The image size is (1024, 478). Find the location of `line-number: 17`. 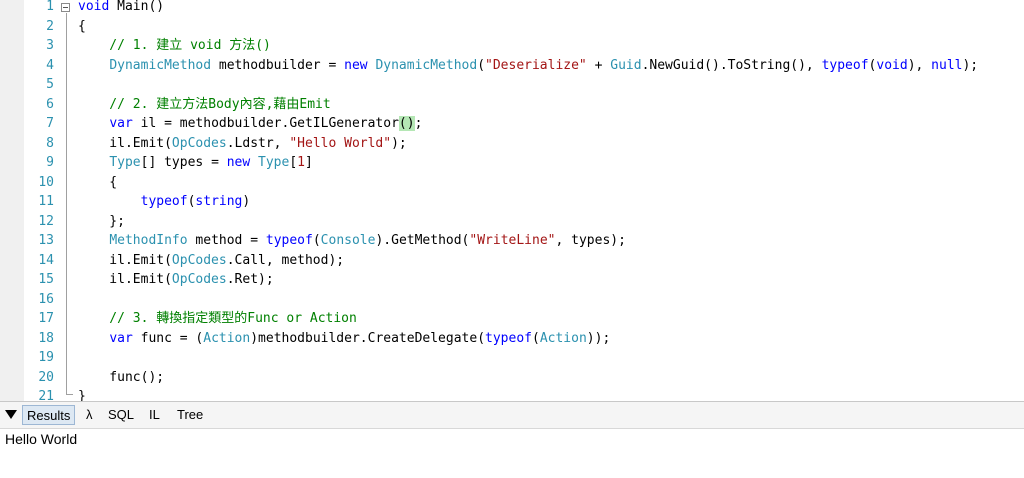

line-number: 17 is located at coordinates (46, 318).